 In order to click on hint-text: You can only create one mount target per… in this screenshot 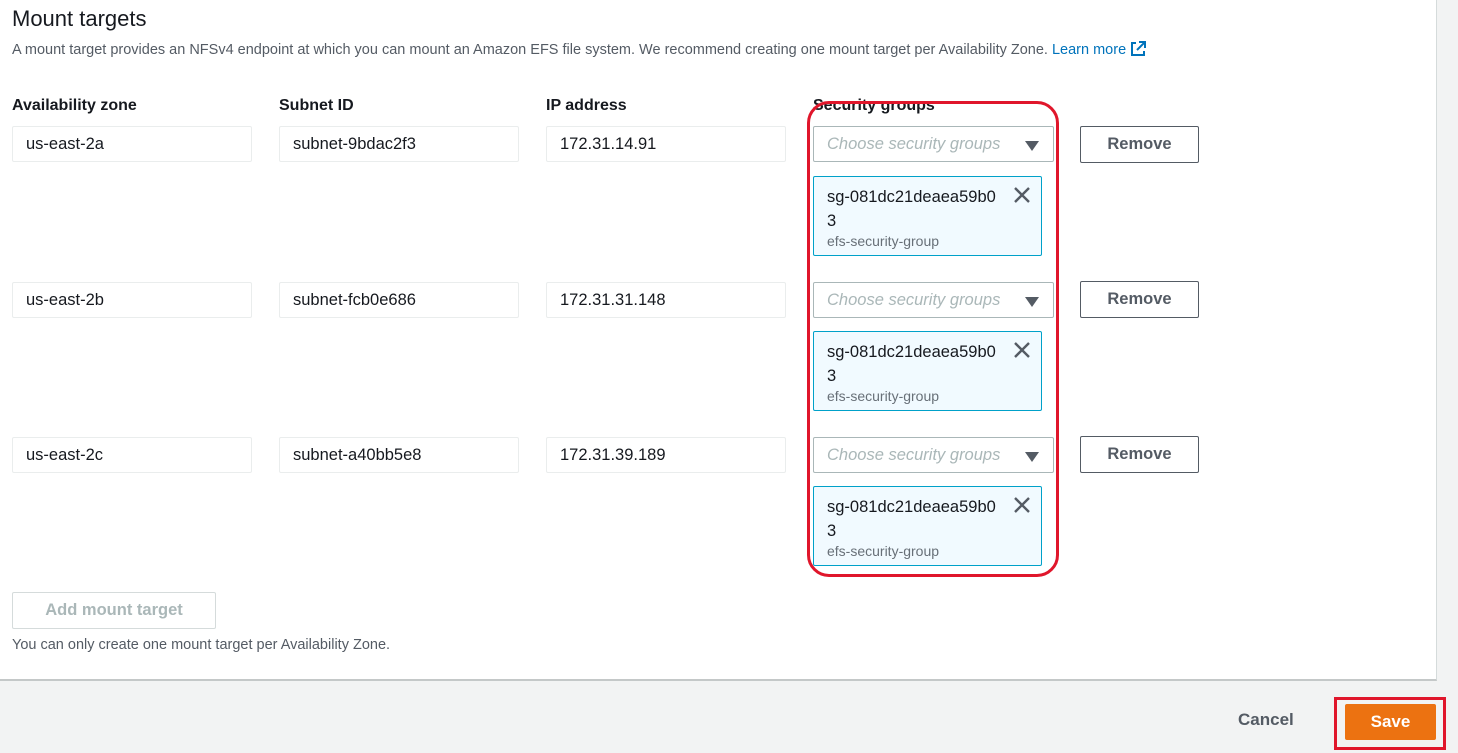, I will do `click(201, 645)`.